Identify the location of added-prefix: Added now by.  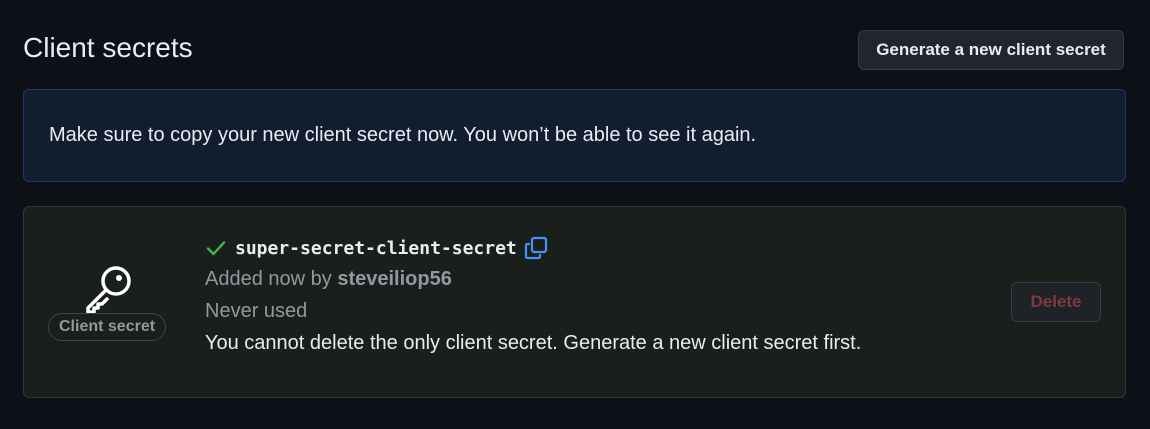
(271, 279).